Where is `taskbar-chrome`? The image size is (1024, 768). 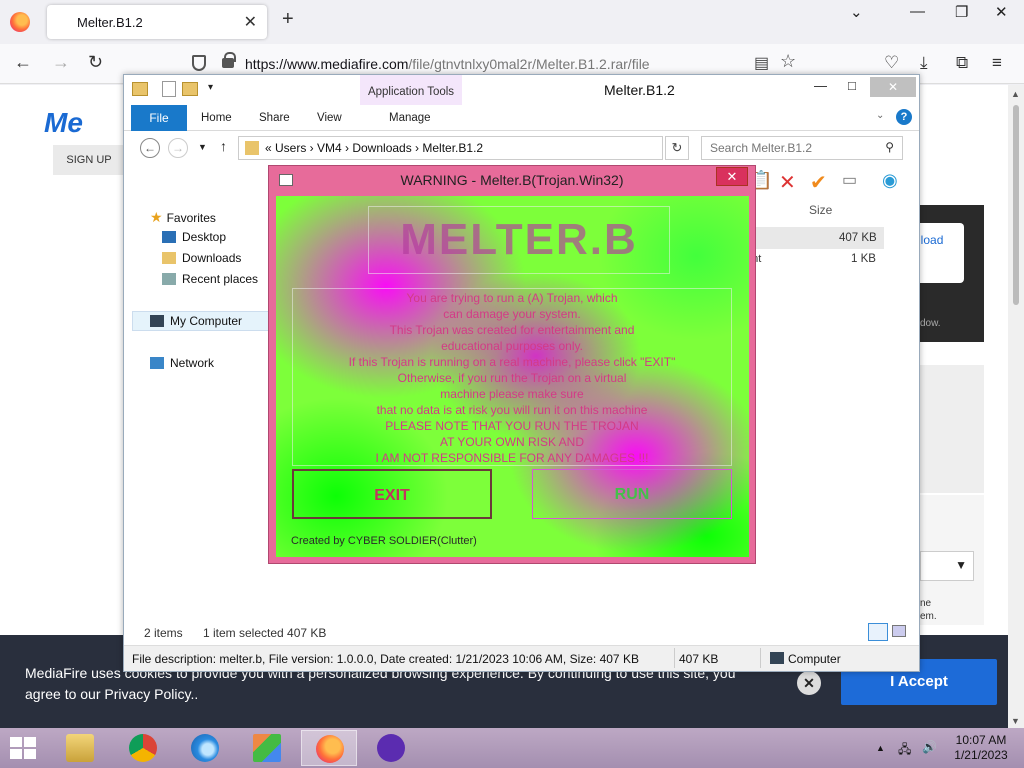
taskbar-chrome is located at coordinates (143, 748).